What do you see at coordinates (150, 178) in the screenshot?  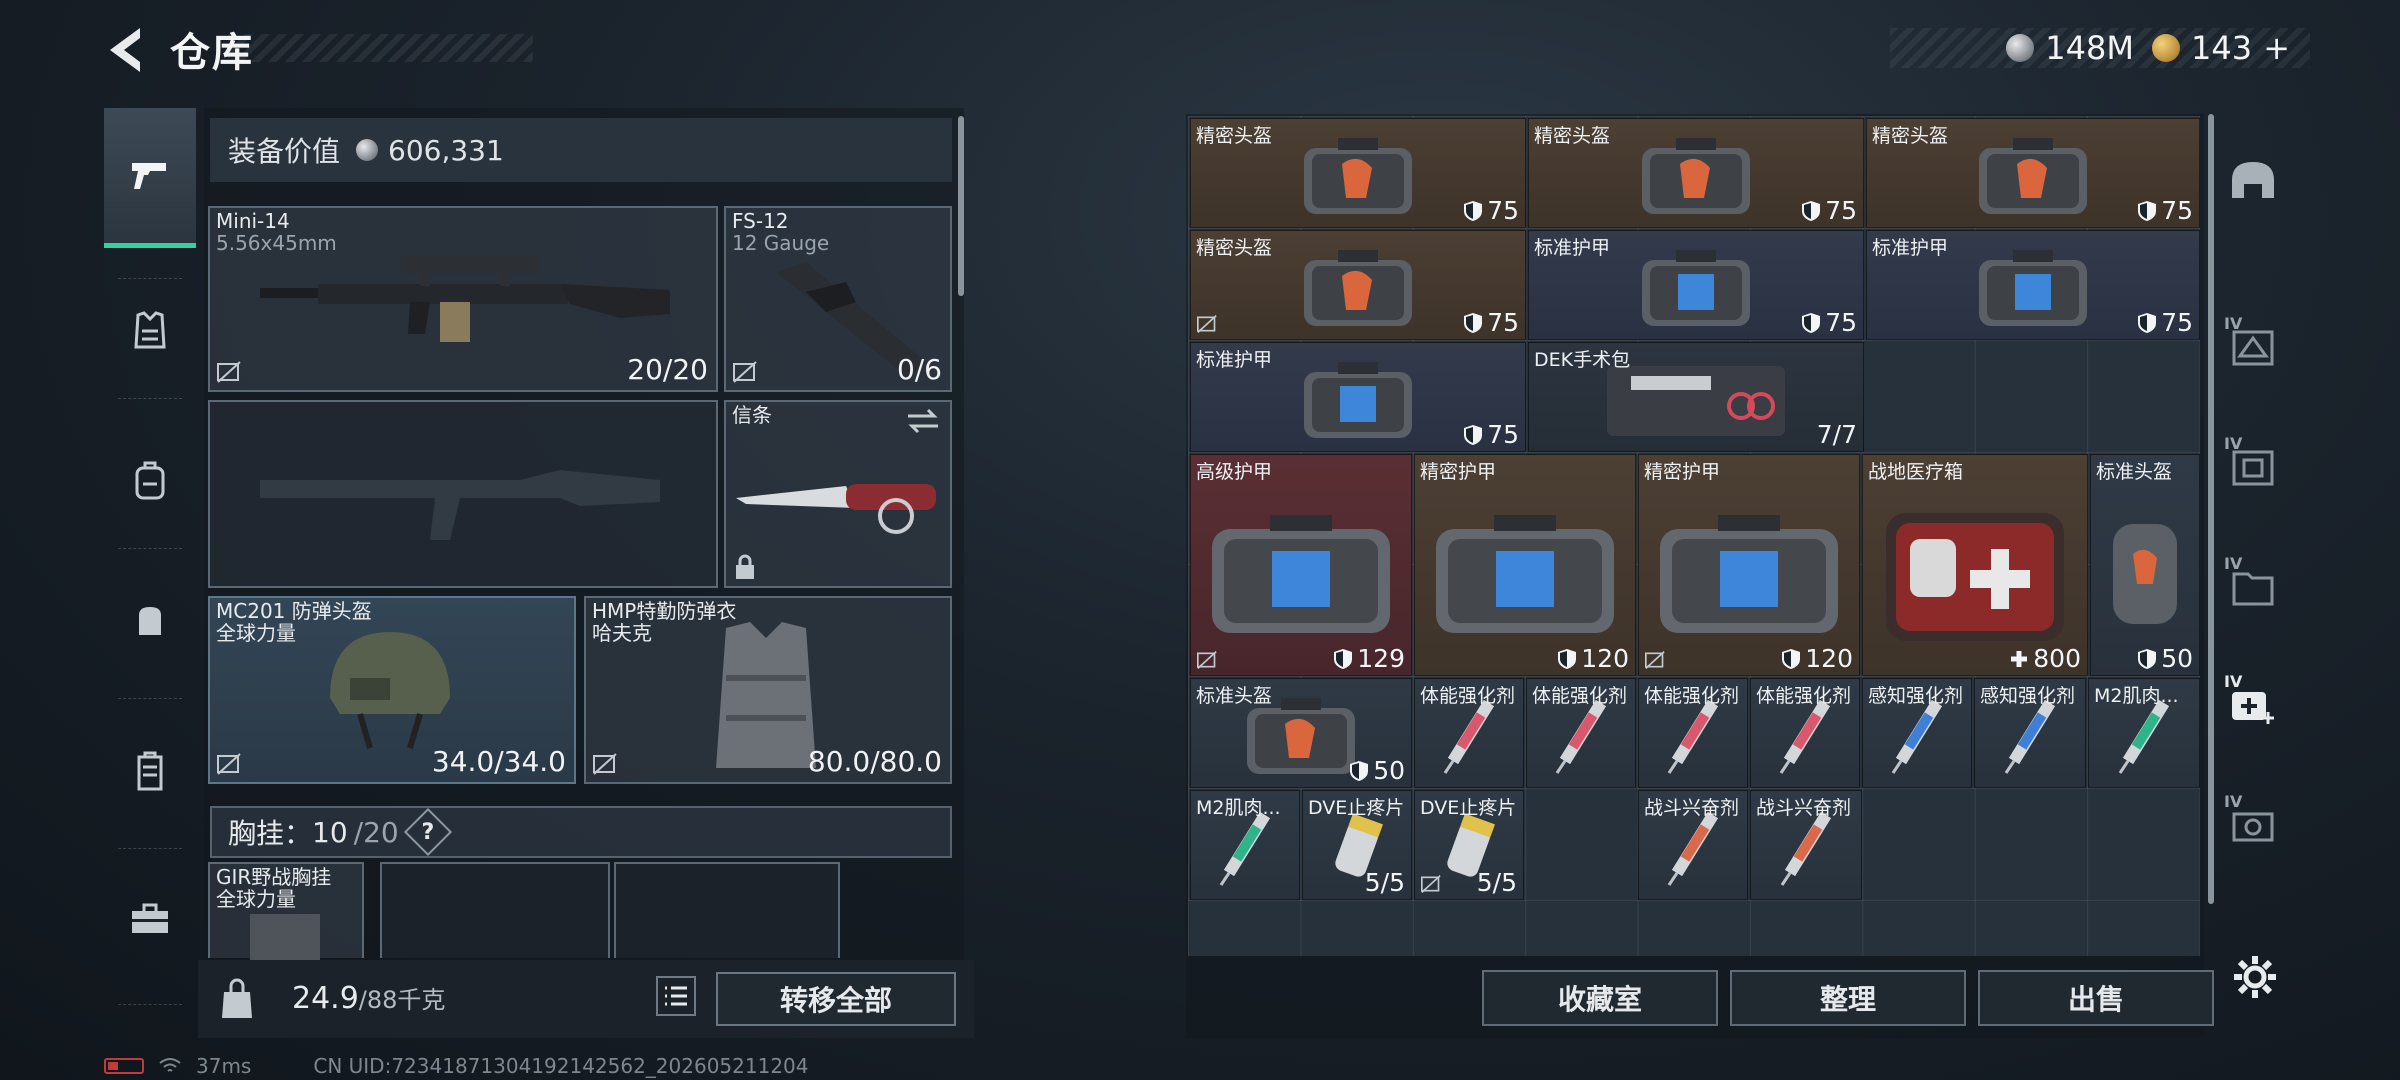 I see `nav-weapons` at bounding box center [150, 178].